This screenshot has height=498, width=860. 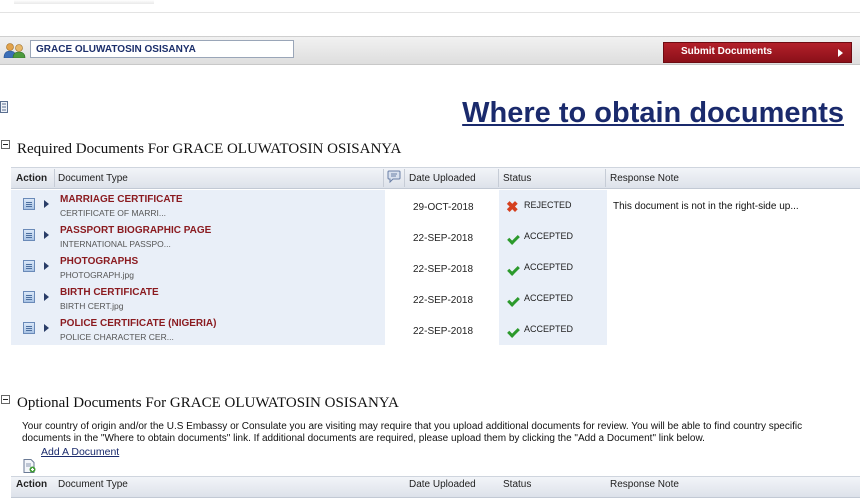 What do you see at coordinates (162, 49) in the screenshot?
I see `applicant-name-field: GRACE OLUWATOSIN OSISANYA` at bounding box center [162, 49].